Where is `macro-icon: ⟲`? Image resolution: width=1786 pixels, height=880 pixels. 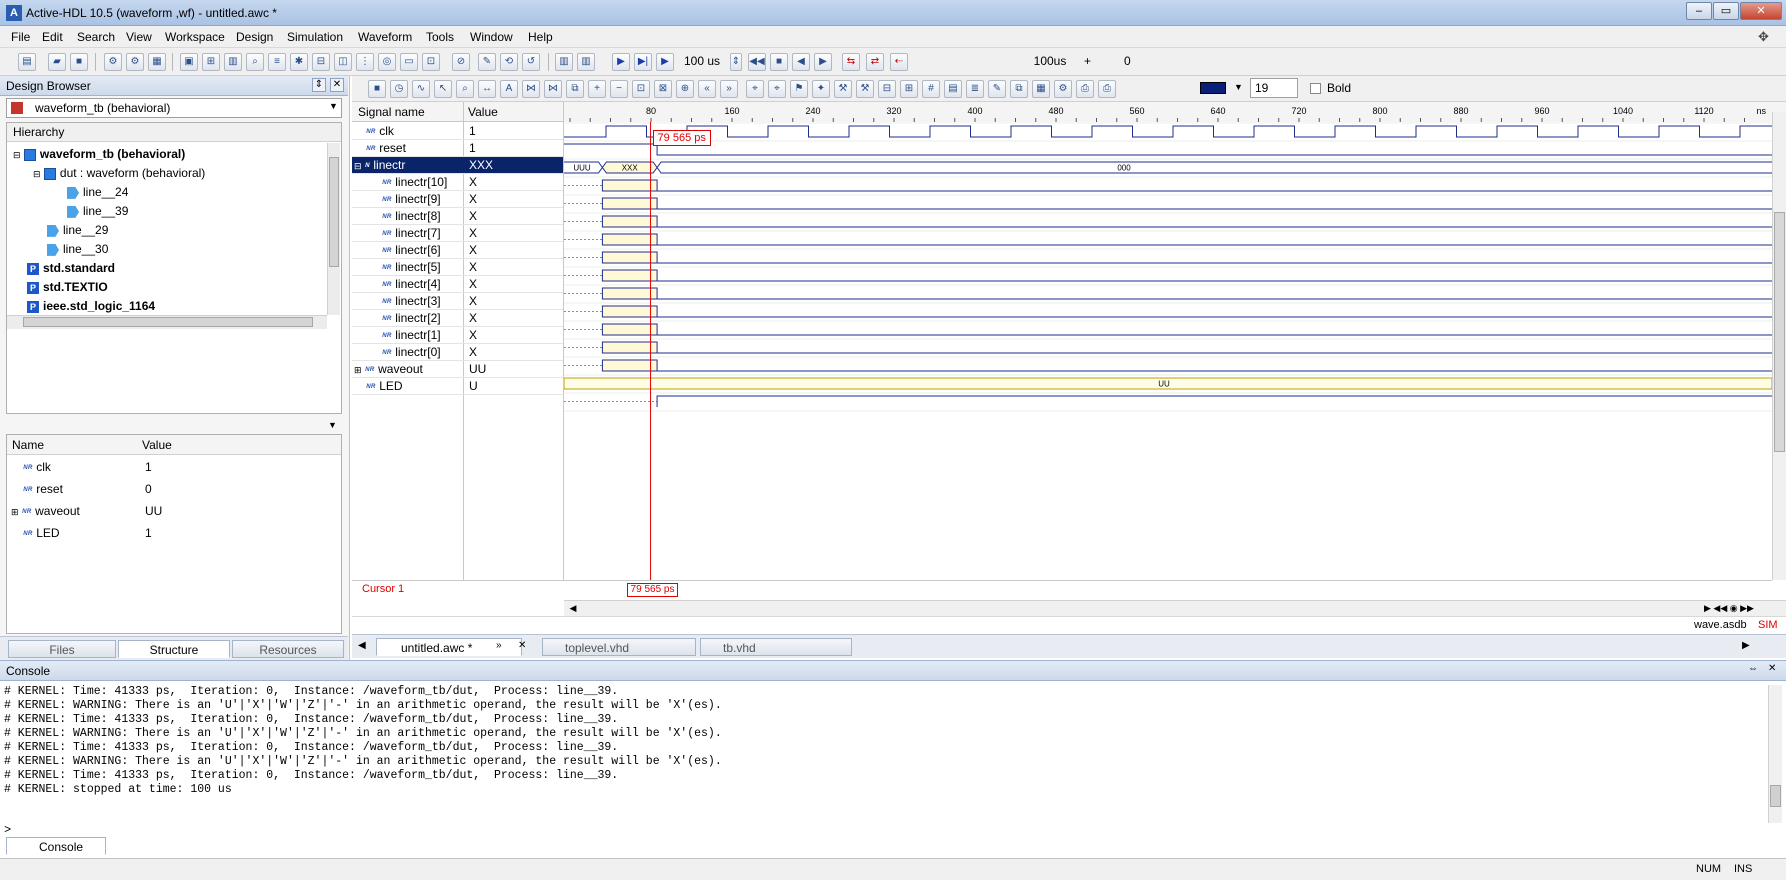 macro-icon: ⟲ is located at coordinates (509, 62).